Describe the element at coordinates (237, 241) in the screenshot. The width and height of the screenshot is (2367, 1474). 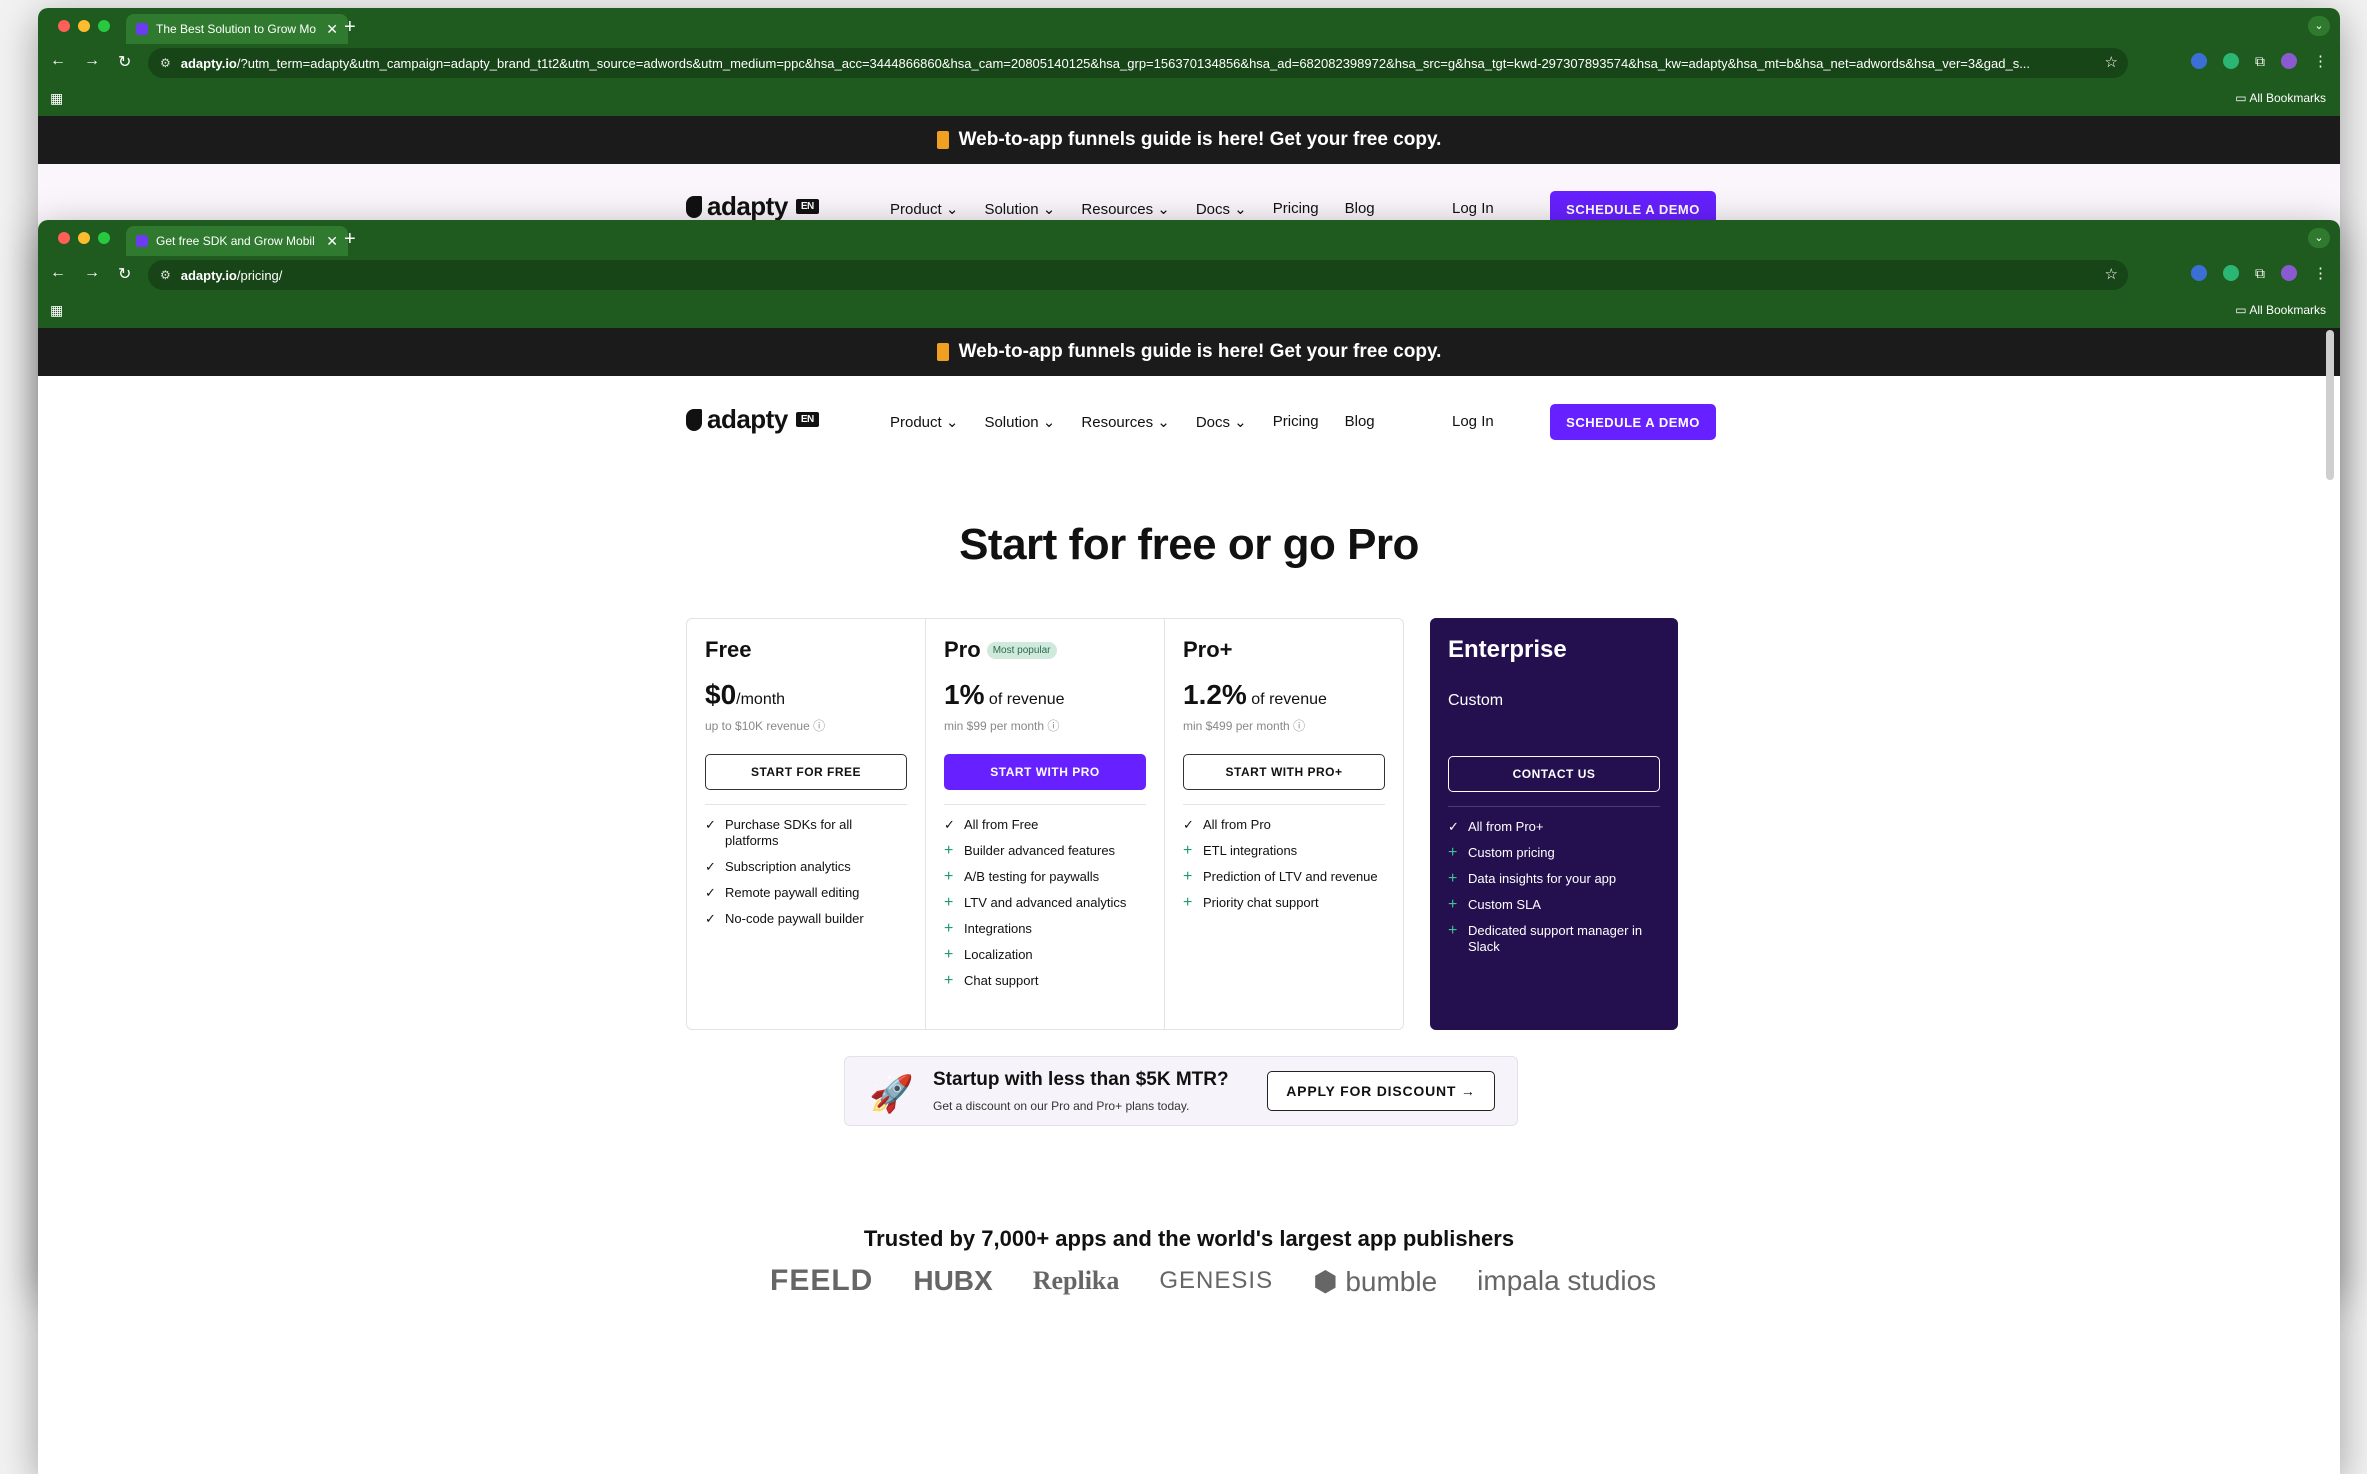
I see `browser-tab: Get free SDK and Grow Mobil ✕` at that location.